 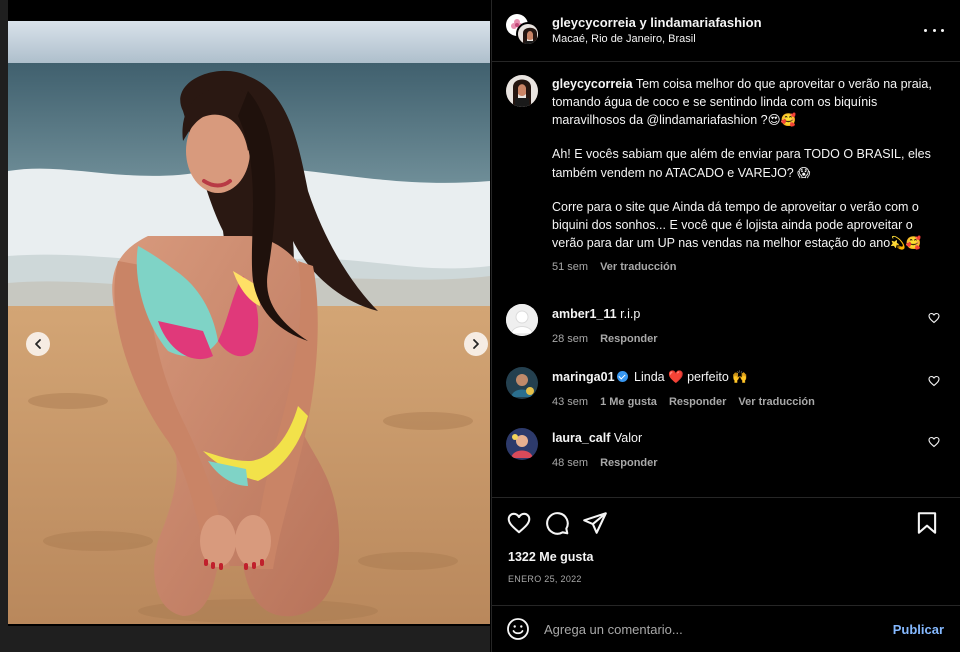 I want to click on more-icon, so click(x=925, y=30).